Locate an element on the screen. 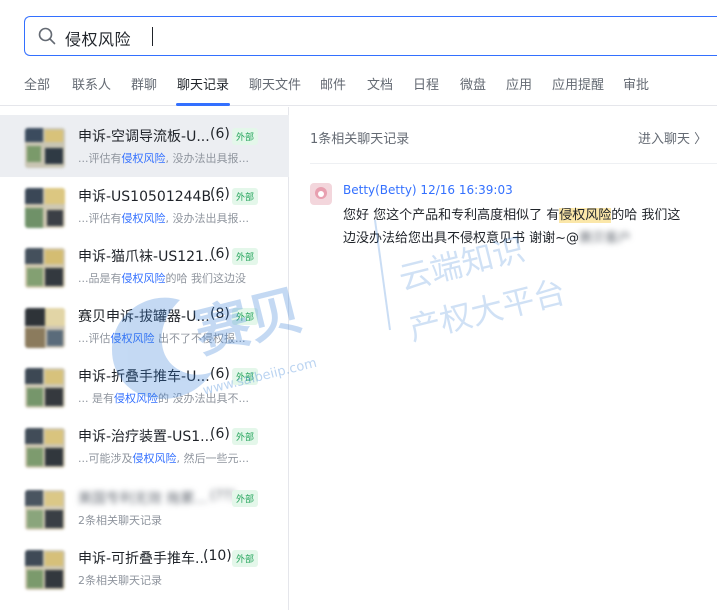 Image resolution: width=717 pixels, height=610 pixels. text-caret is located at coordinates (152, 36).